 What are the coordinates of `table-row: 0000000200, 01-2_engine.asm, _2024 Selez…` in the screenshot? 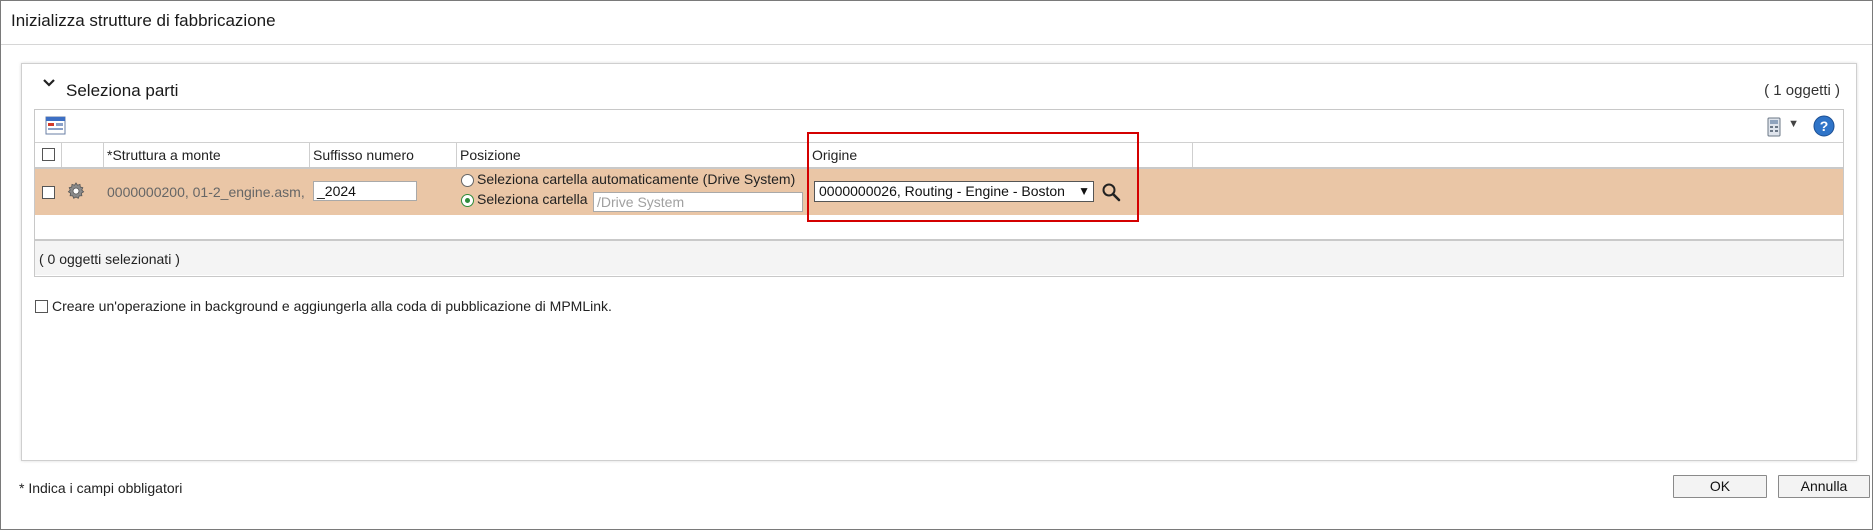 It's located at (939, 192).